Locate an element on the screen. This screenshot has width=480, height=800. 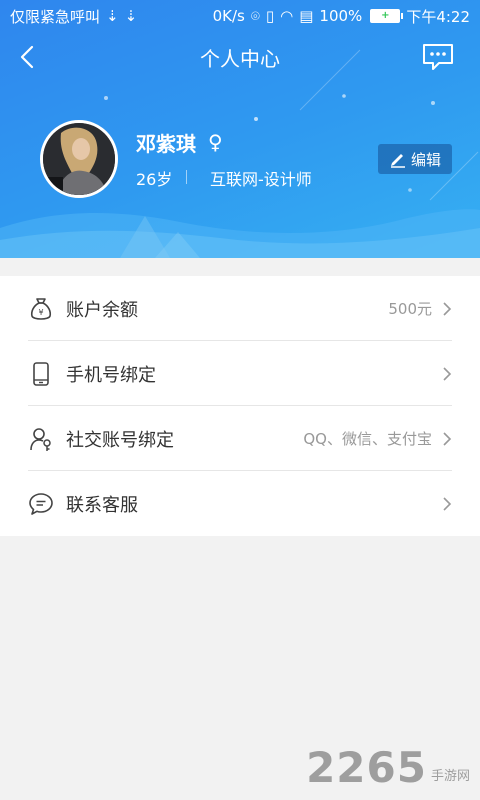
site-watermark: 2265 手游网 is located at coordinates (388, 767).